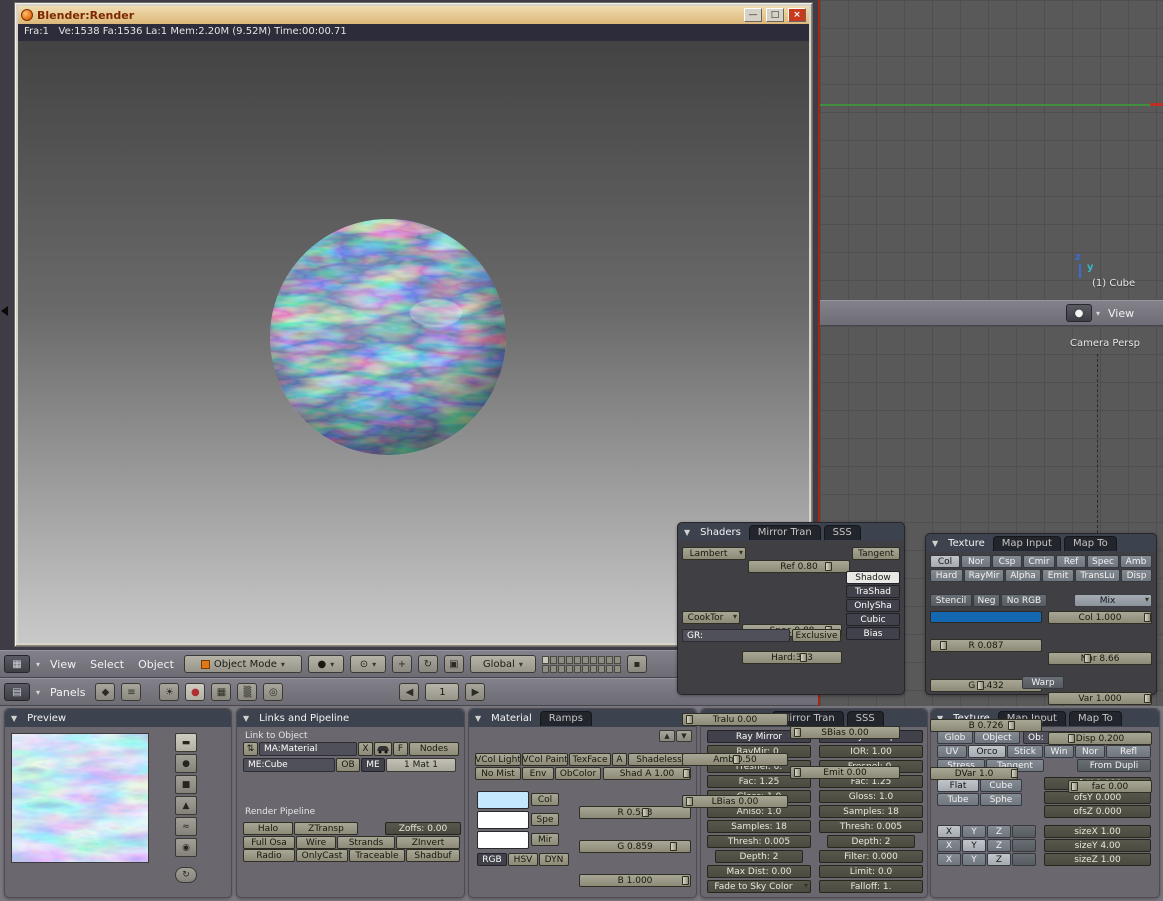 This screenshot has width=1163, height=901. What do you see at coordinates (186, 742) in the screenshot?
I see `preview-flat-button: ▬` at bounding box center [186, 742].